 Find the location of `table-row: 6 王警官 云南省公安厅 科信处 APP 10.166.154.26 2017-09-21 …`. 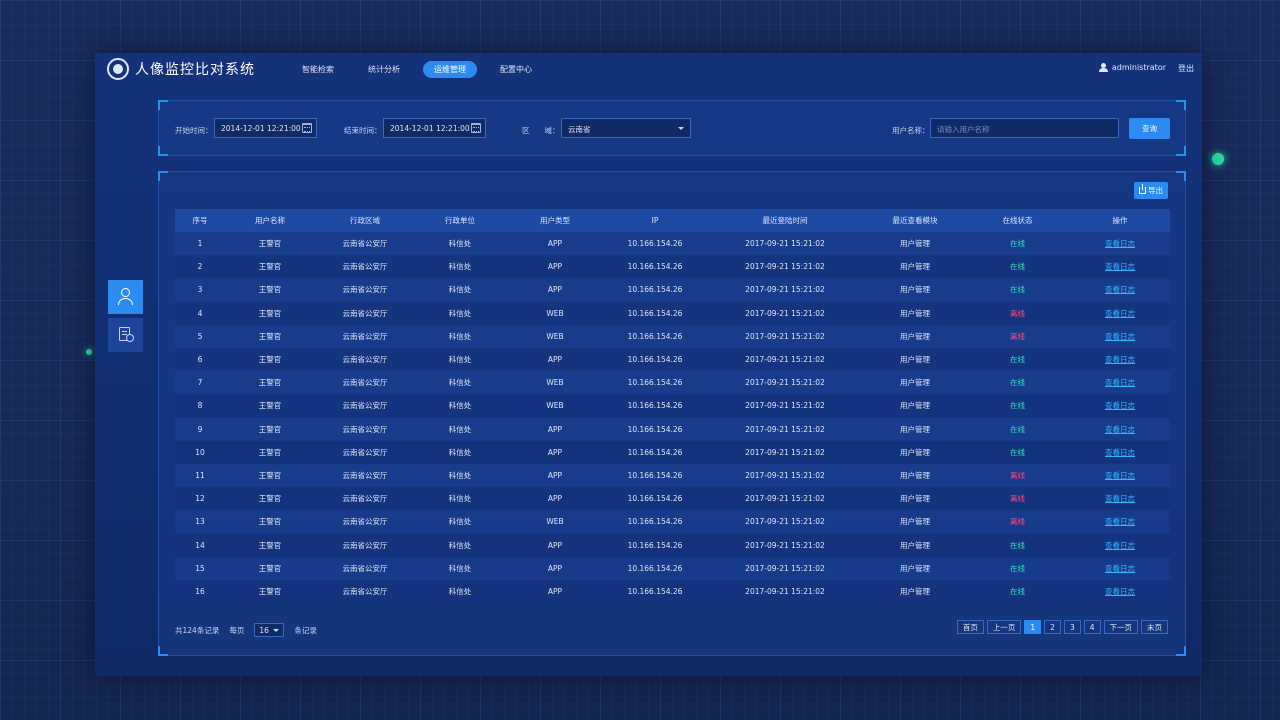

table-row: 6 王警官 云南省公安厅 科信处 APP 10.166.154.26 2017-09-21 … is located at coordinates (672, 359).